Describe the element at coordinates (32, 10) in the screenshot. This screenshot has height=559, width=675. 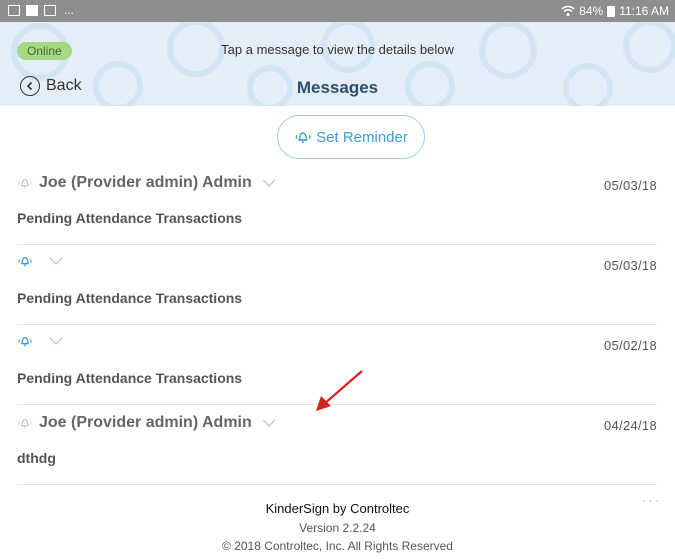
I see `app-notification-icon` at that location.